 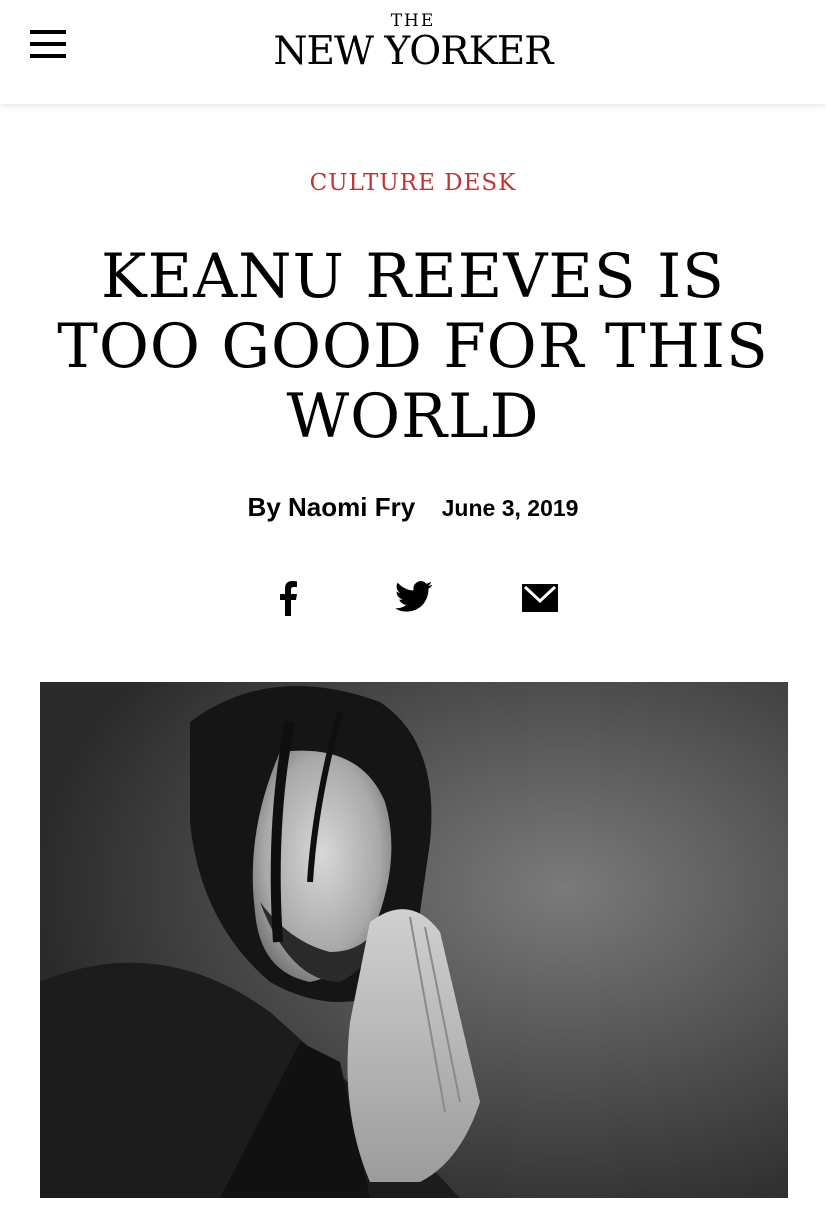 I want to click on byline: By Naomi Fry, so click(x=332, y=507).